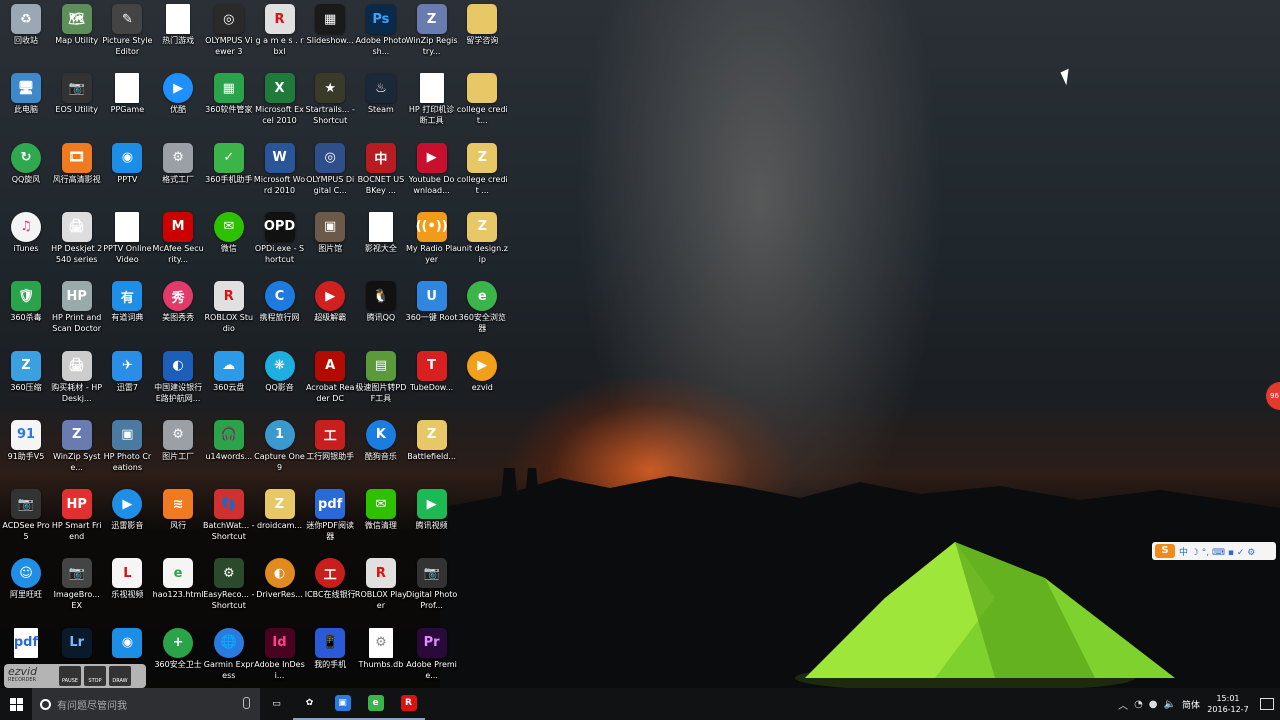  Describe the element at coordinates (26, 371) in the screenshot. I see `desktop-icon: Z 360压缩` at that location.